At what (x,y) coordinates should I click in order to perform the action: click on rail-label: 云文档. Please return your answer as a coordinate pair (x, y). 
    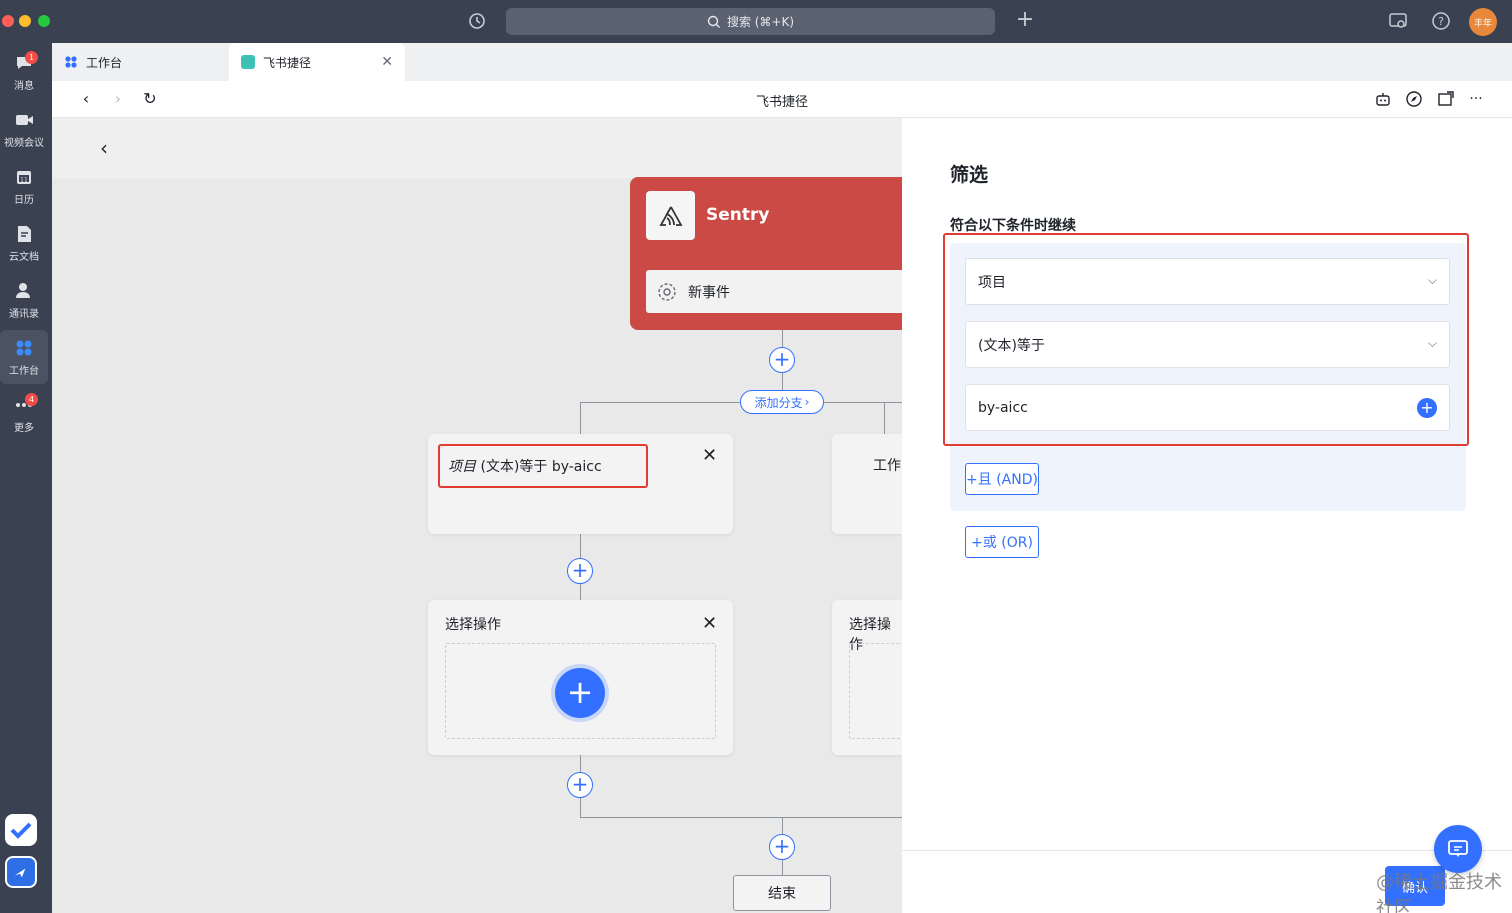
    Looking at the image, I should click on (24, 257).